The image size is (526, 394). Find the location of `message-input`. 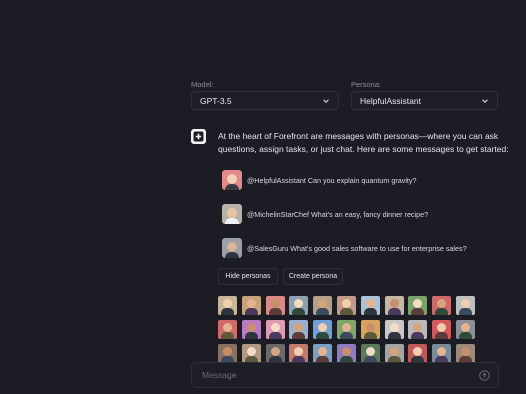

message-input is located at coordinates (339, 375).